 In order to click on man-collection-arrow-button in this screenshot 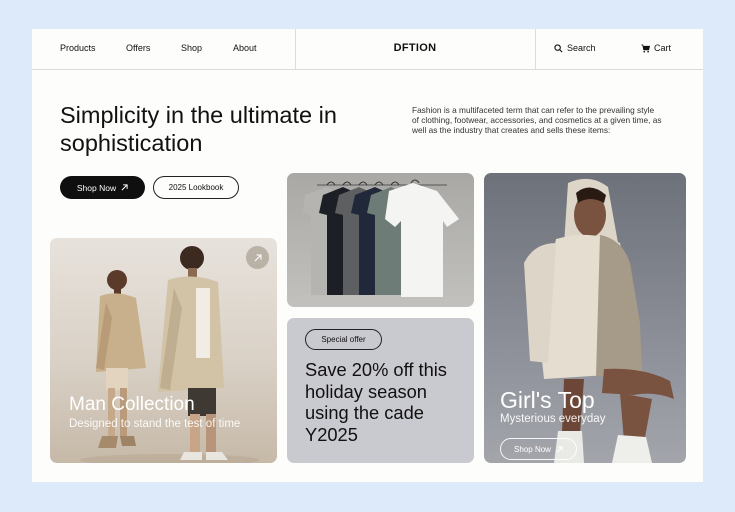, I will do `click(257, 257)`.